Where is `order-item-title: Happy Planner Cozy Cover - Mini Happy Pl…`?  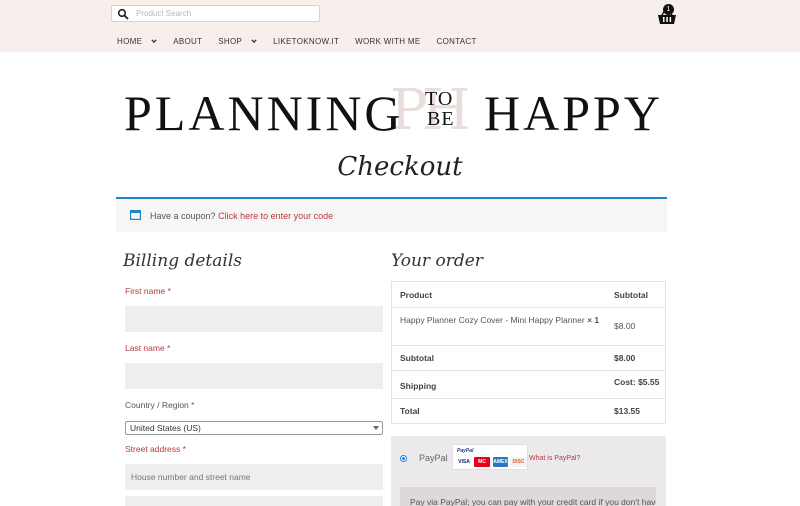 order-item-title: Happy Planner Cozy Cover - Mini Happy Pl… is located at coordinates (492, 320).